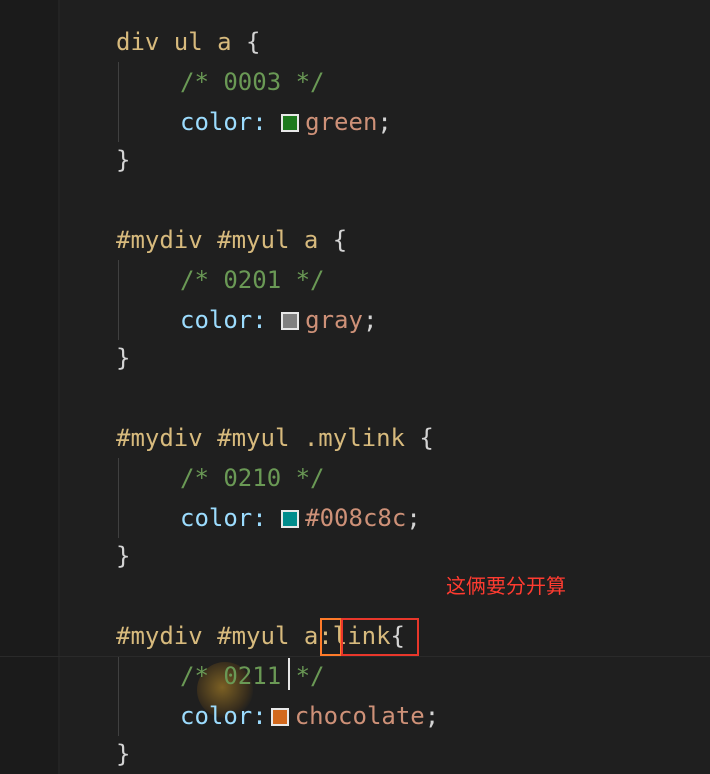  I want to click on specificity-comment: /* 0201 */, so click(252, 280).